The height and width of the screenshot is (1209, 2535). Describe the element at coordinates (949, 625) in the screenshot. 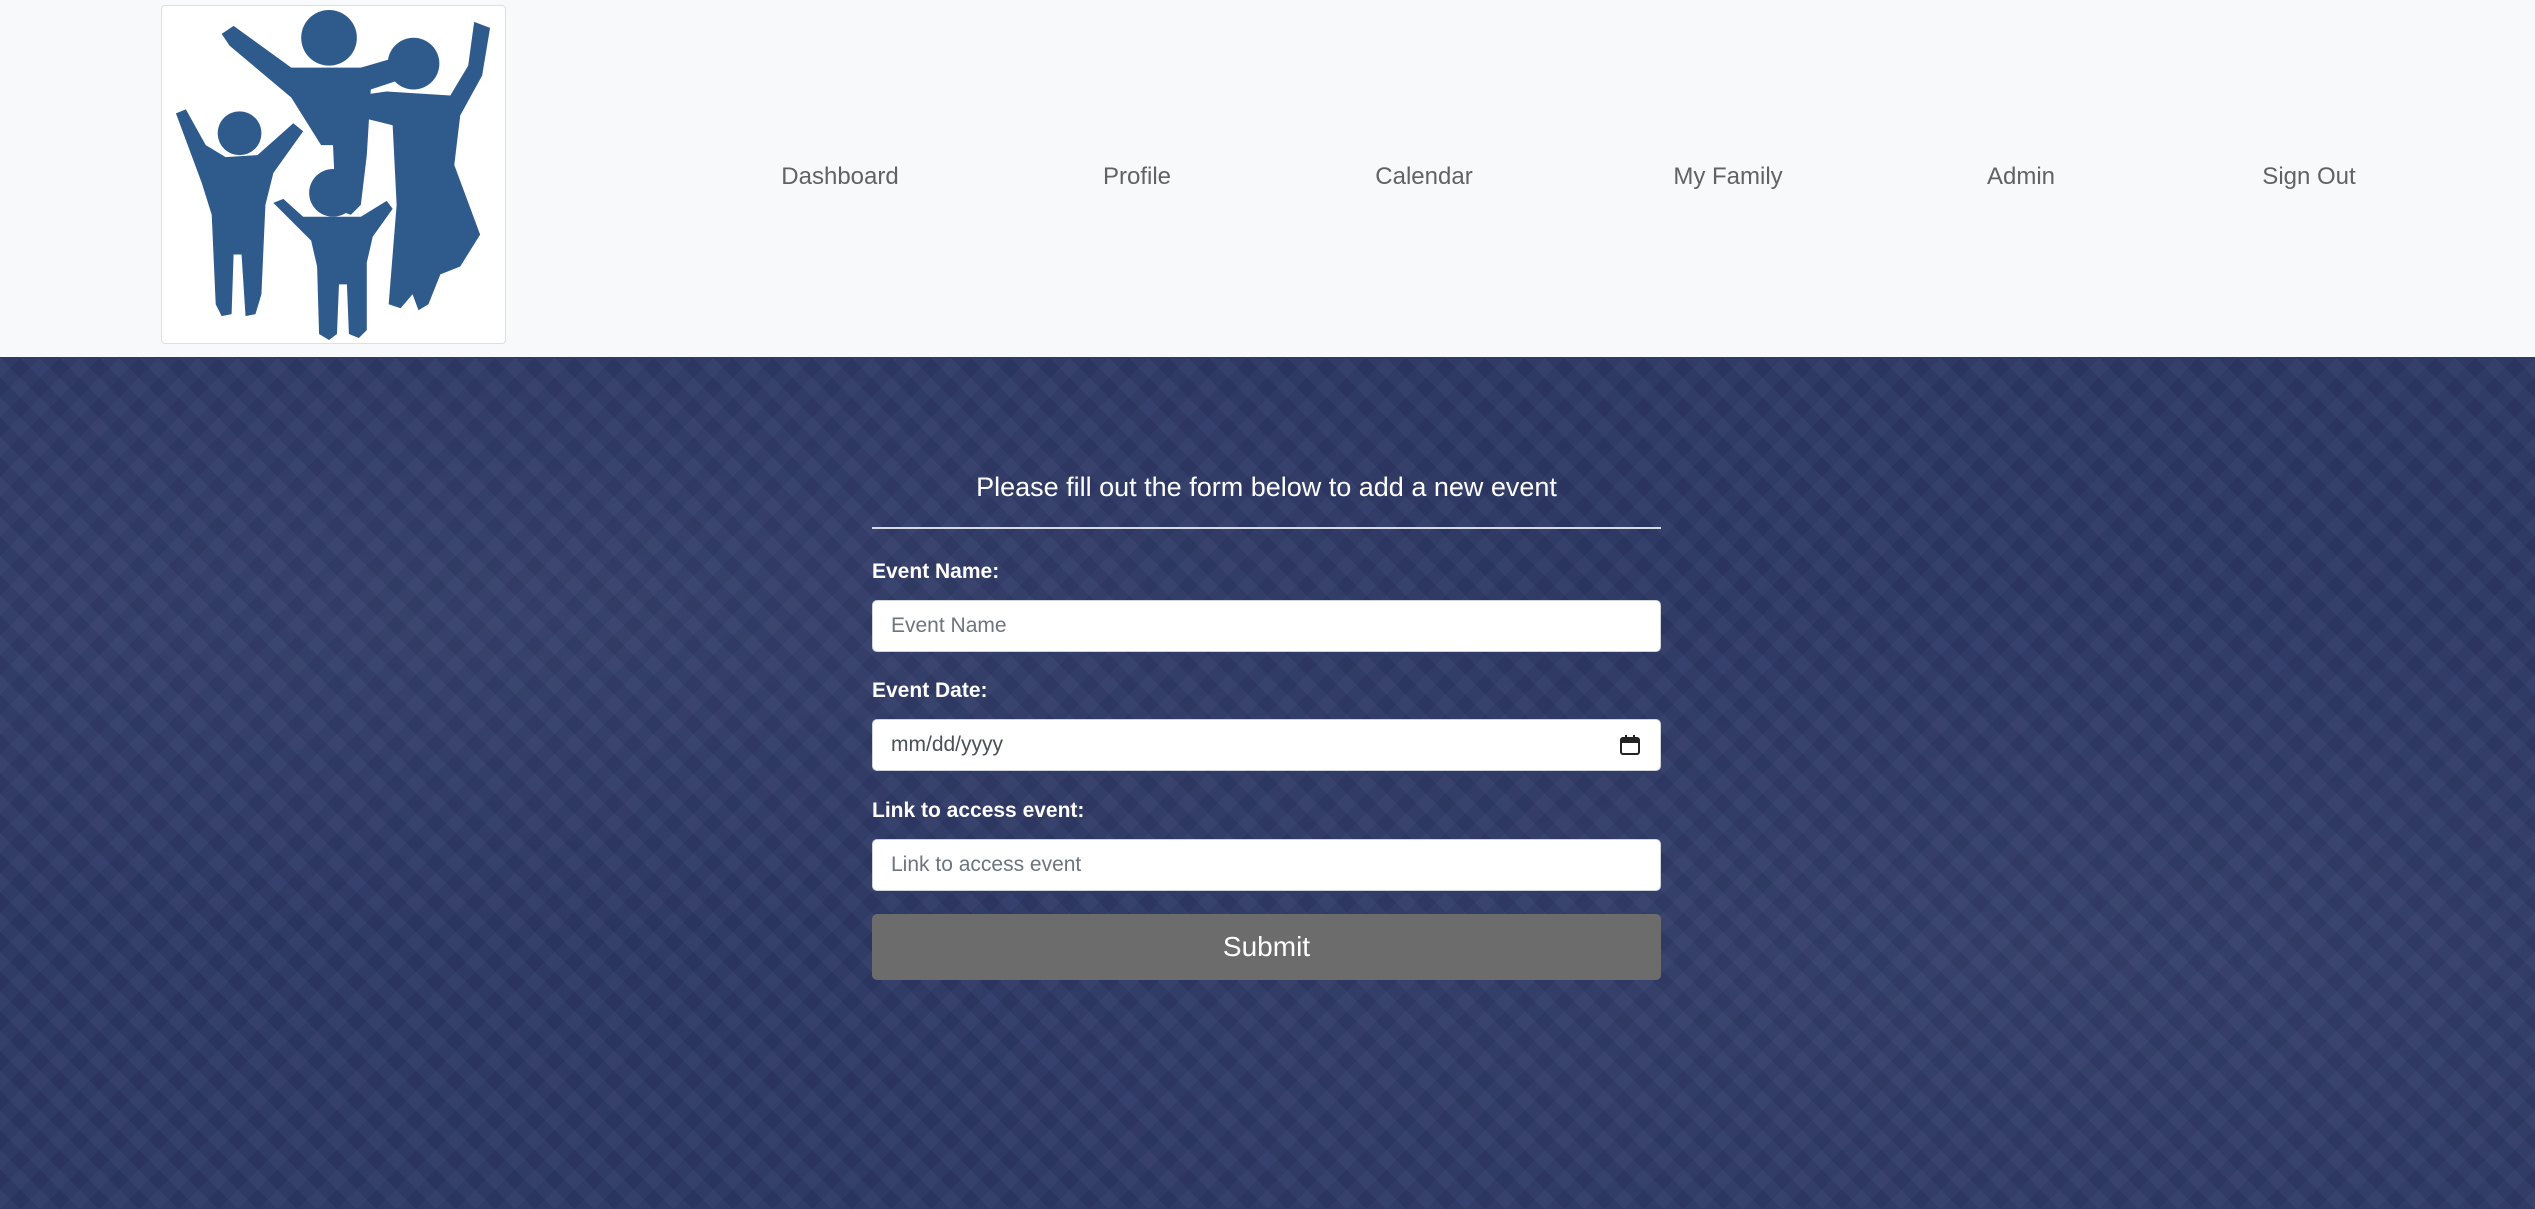

I see `event-name-placeholder: Event Name` at that location.